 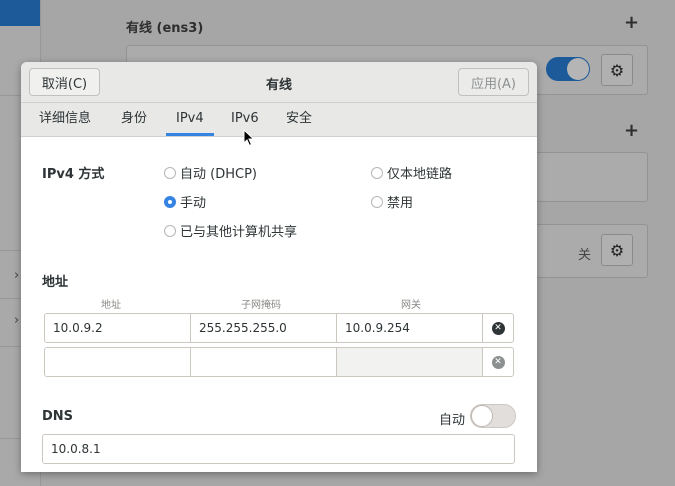 What do you see at coordinates (632, 130) in the screenshot?
I see `add-vpn-icon: +` at bounding box center [632, 130].